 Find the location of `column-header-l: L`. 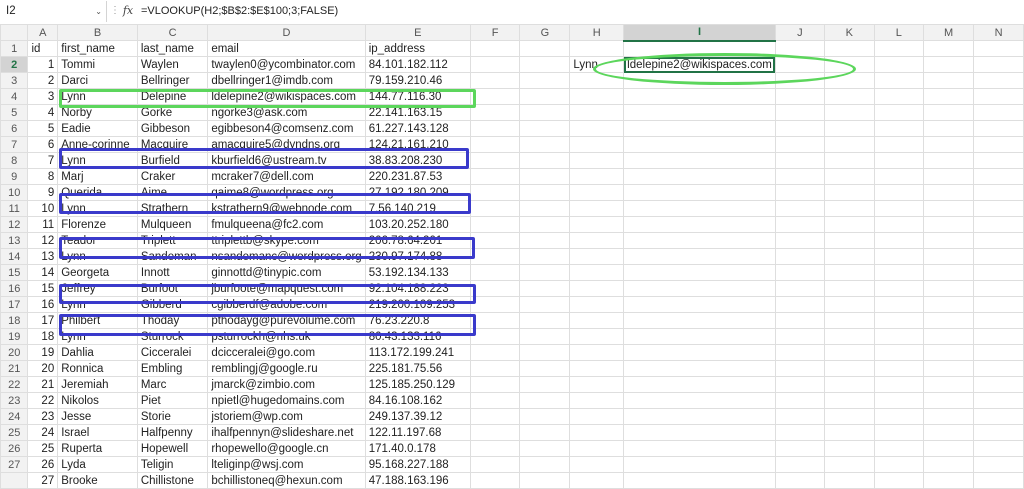

column-header-l: L is located at coordinates (899, 32).